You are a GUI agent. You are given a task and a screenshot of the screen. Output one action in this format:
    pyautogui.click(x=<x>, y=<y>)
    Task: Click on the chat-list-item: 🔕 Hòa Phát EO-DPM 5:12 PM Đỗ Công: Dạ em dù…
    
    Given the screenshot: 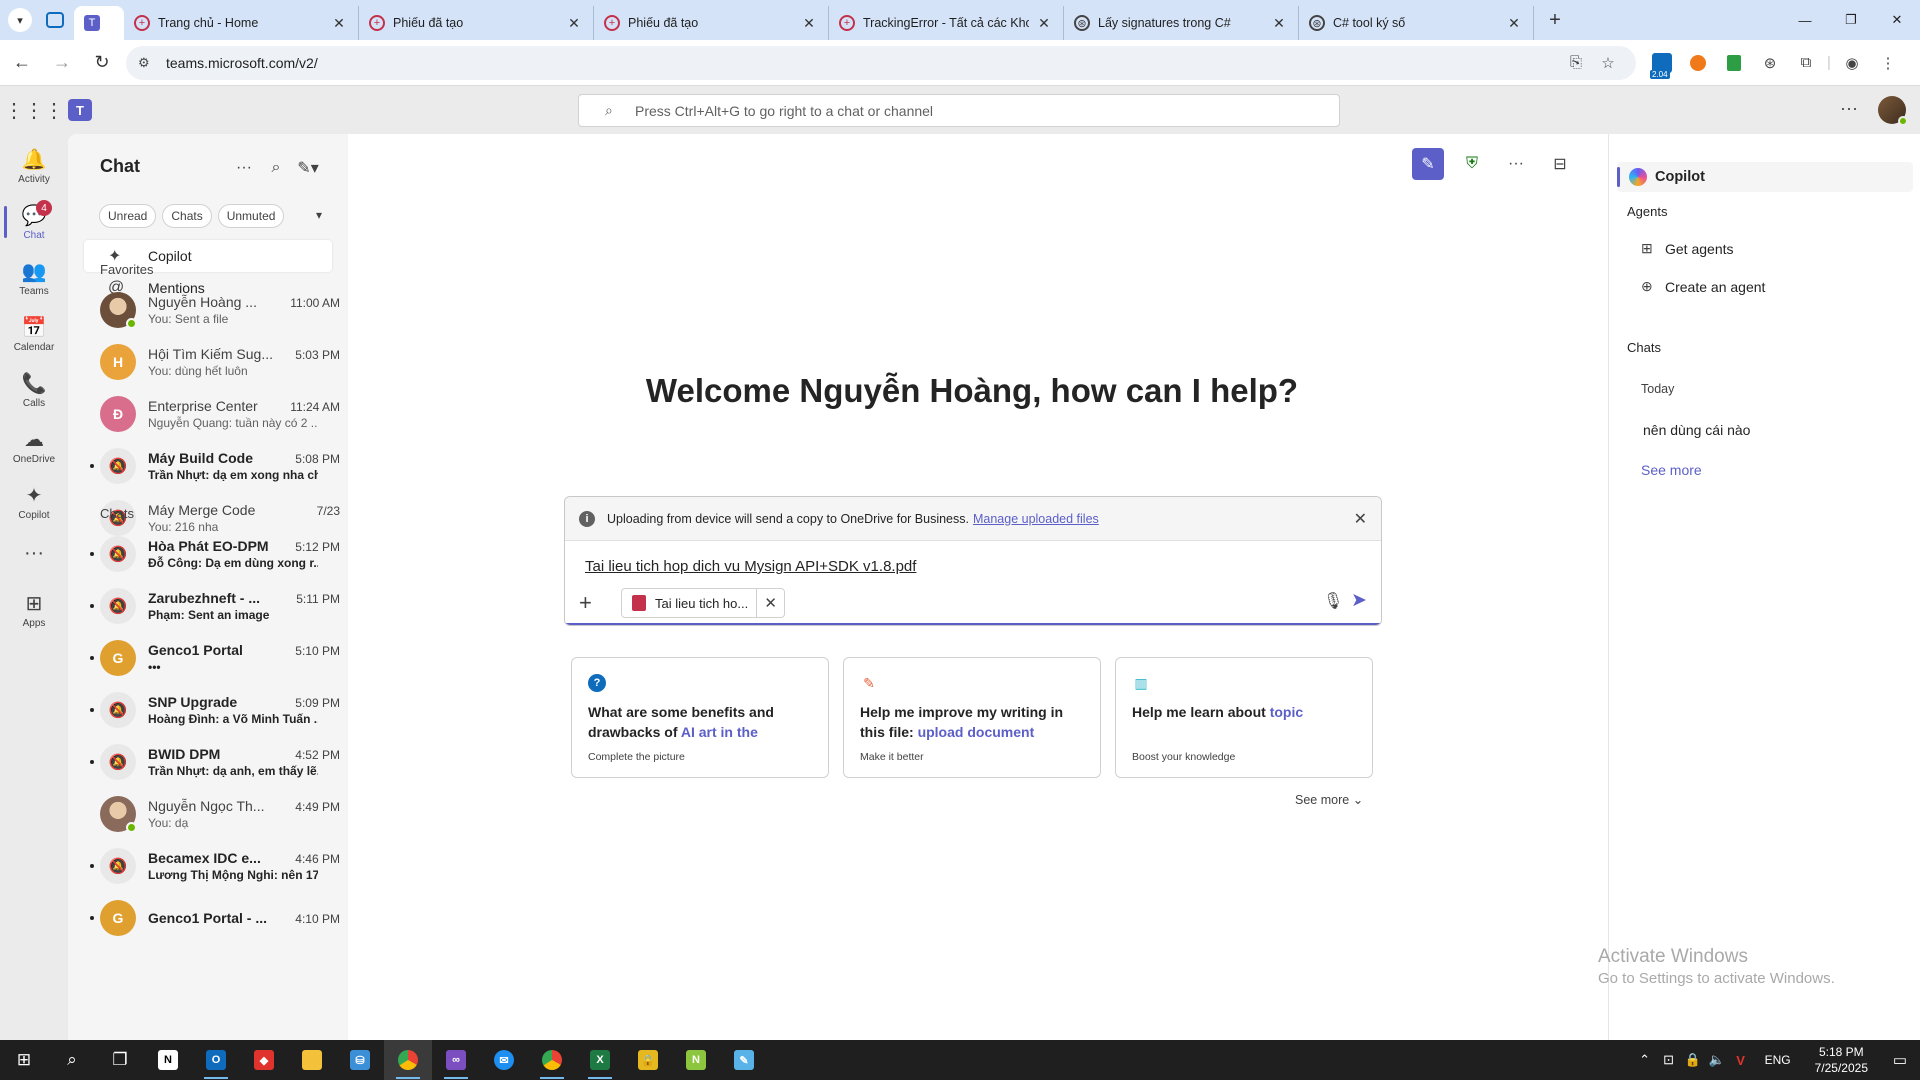 What is the action you would take?
    pyautogui.click(x=212, y=554)
    